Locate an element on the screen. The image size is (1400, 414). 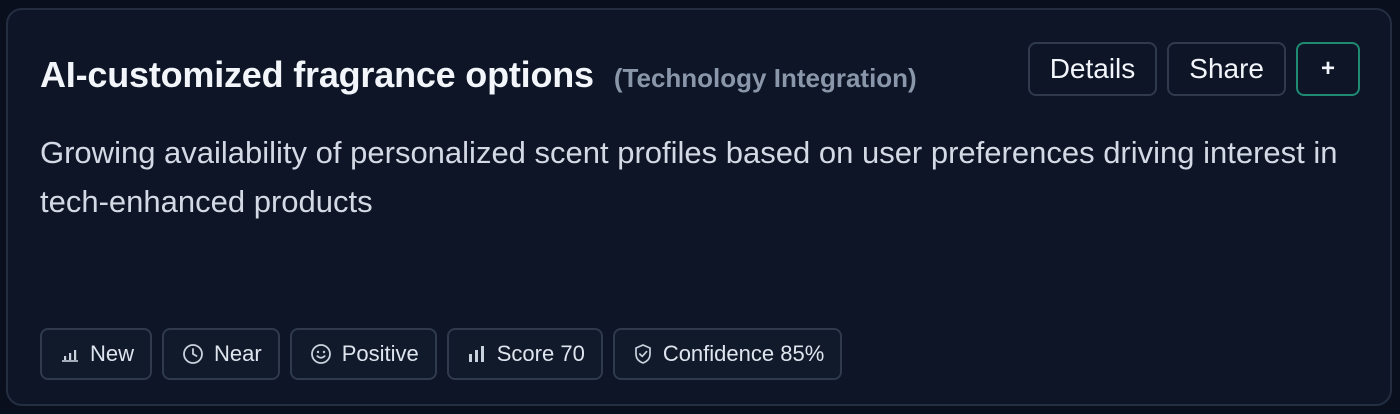
smiley-icon is located at coordinates (320, 354).